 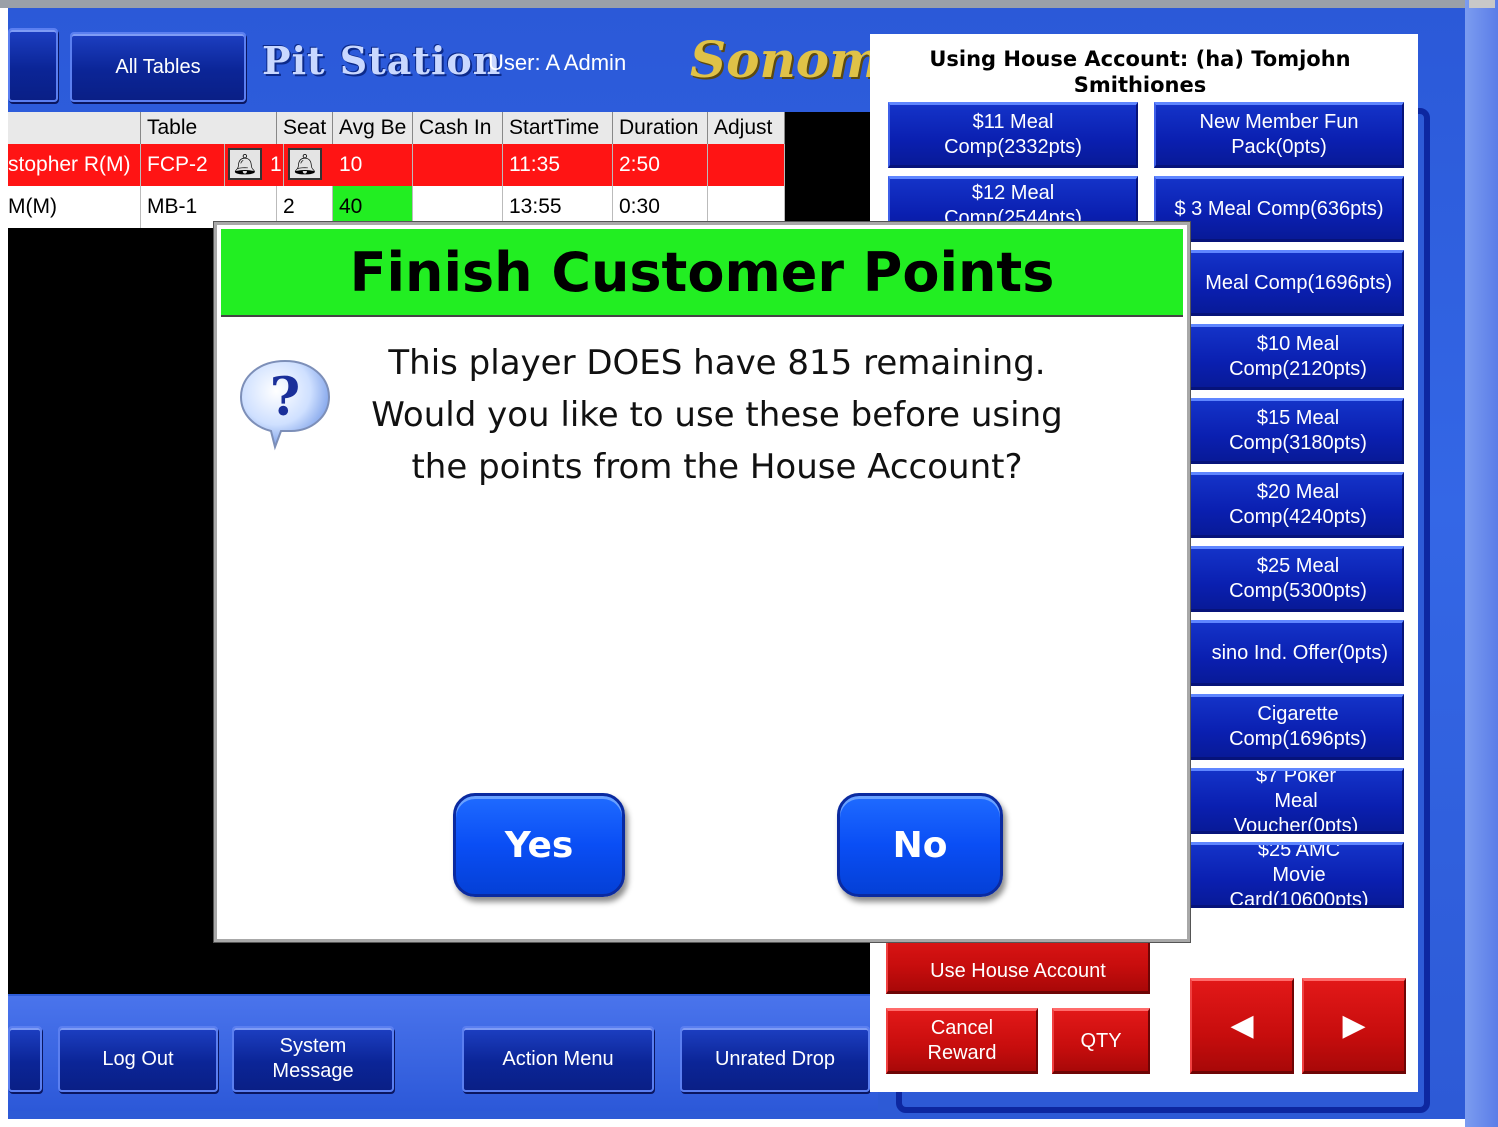 I want to click on dialog-message-line: the points from the House Account?, so click(x=717, y=467).